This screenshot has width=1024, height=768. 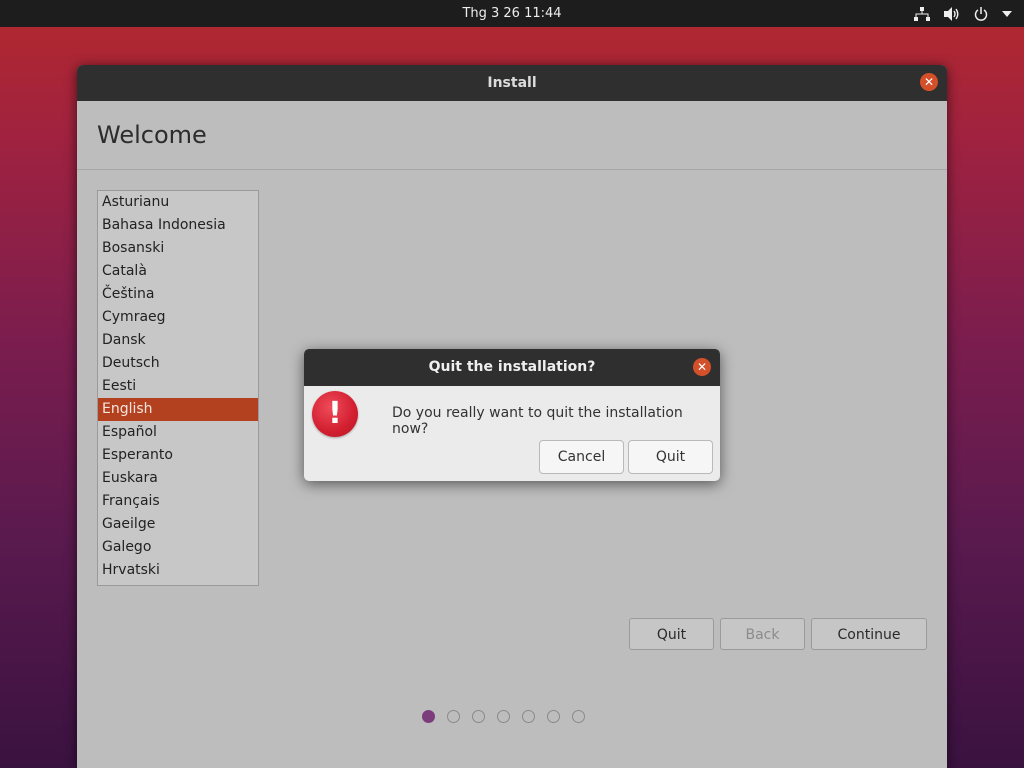 What do you see at coordinates (512, 169) in the screenshot?
I see `header-divider` at bounding box center [512, 169].